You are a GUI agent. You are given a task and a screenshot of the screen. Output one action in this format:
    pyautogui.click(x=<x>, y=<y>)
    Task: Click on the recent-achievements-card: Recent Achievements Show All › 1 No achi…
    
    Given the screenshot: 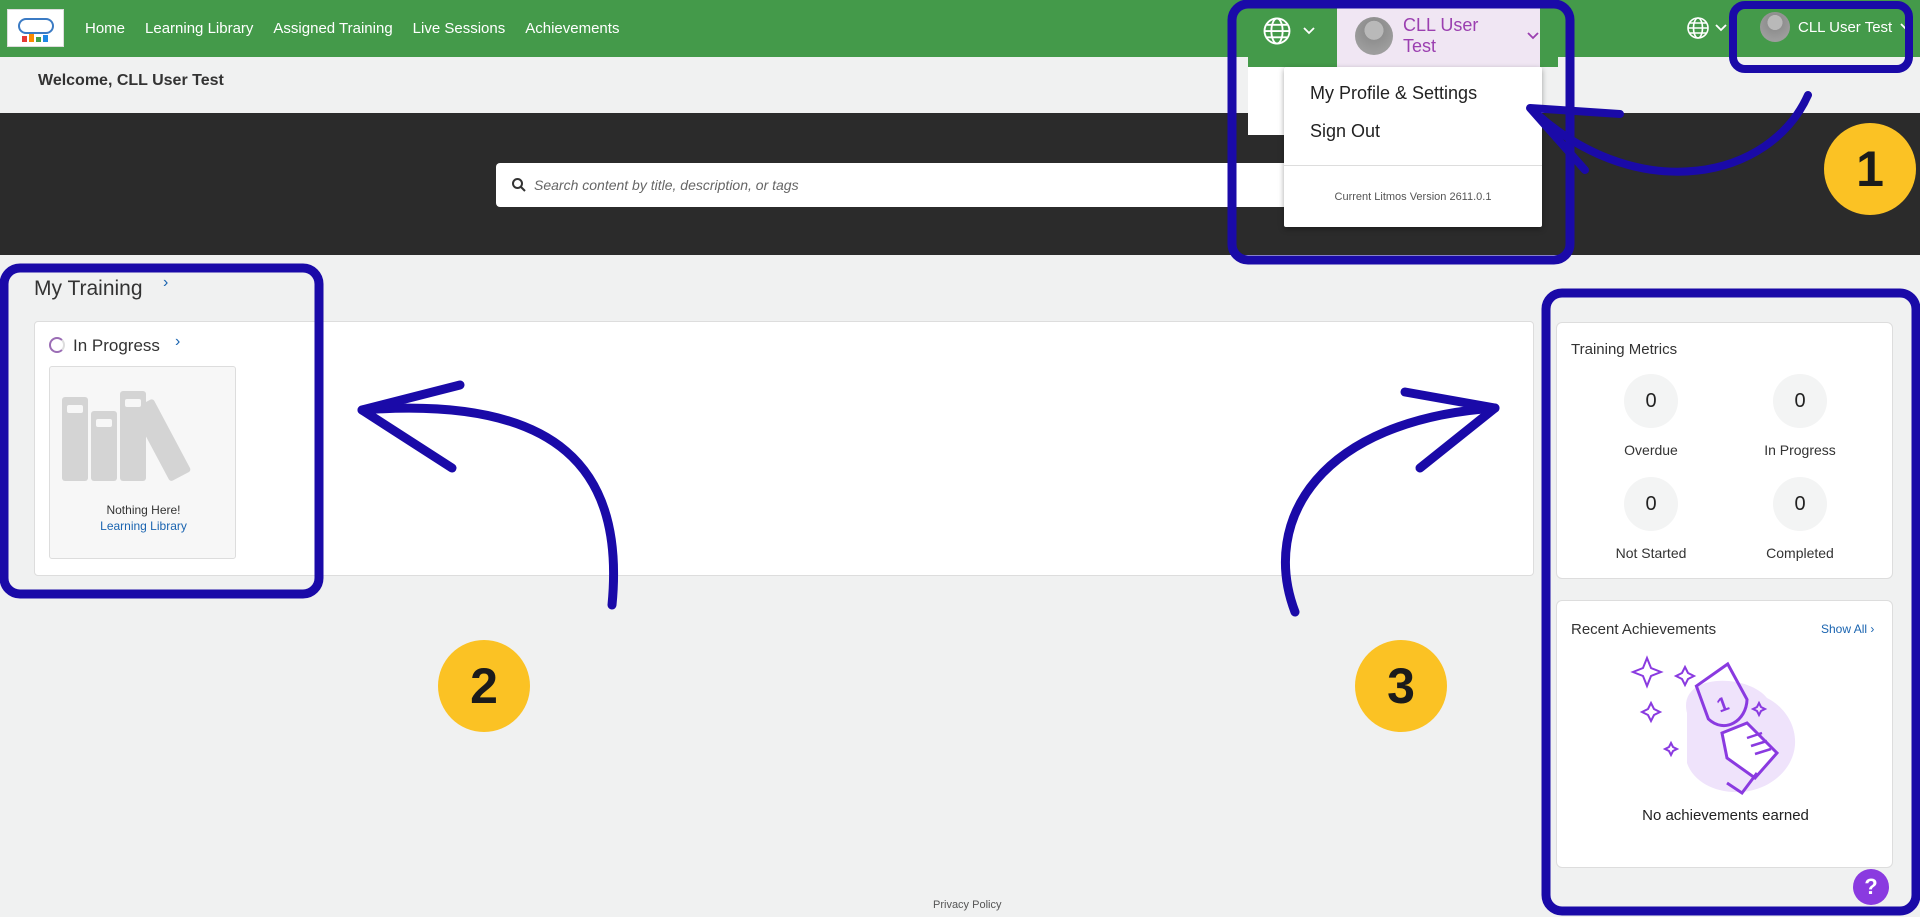 What is the action you would take?
    pyautogui.click(x=1724, y=734)
    